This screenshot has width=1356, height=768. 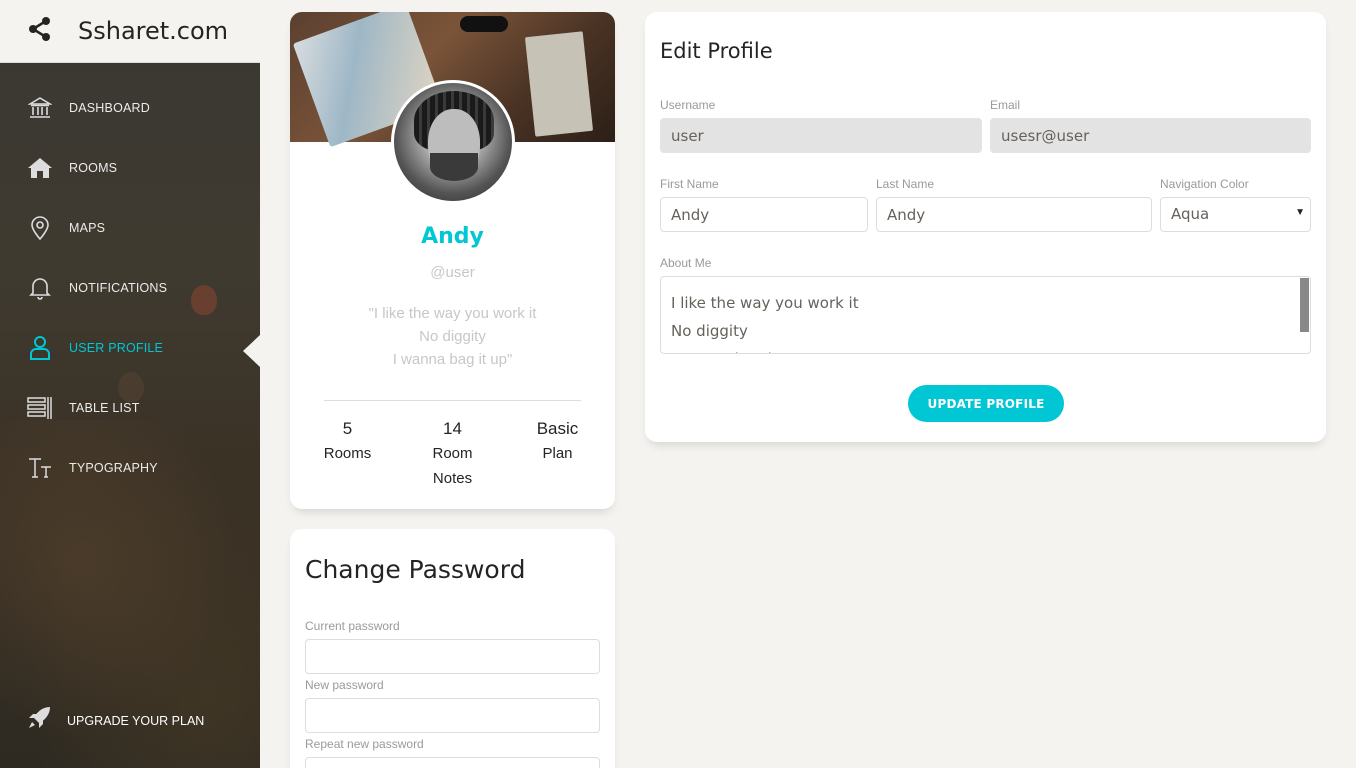 I want to click on sidebar-item-label: TYPOGRAPHY, so click(x=113, y=468).